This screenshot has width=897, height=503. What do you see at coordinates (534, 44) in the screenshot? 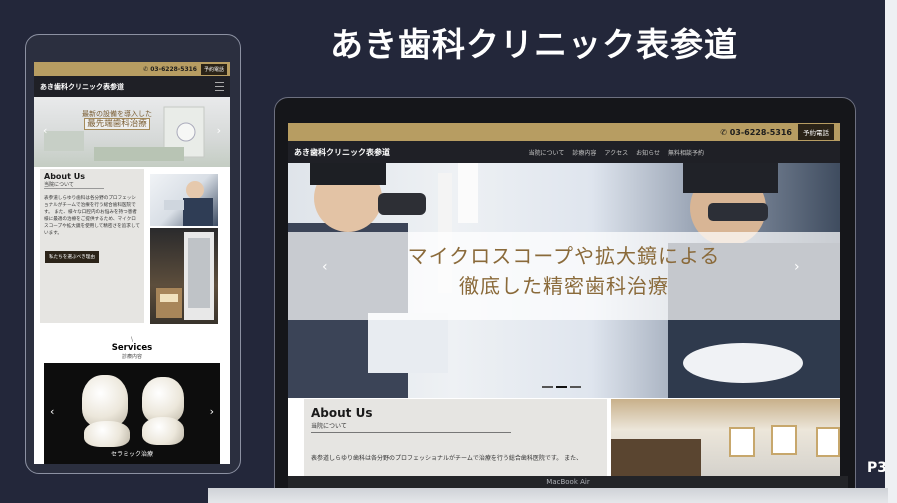
I see `slide-title: あき歯科クリニック表参道` at bounding box center [534, 44].